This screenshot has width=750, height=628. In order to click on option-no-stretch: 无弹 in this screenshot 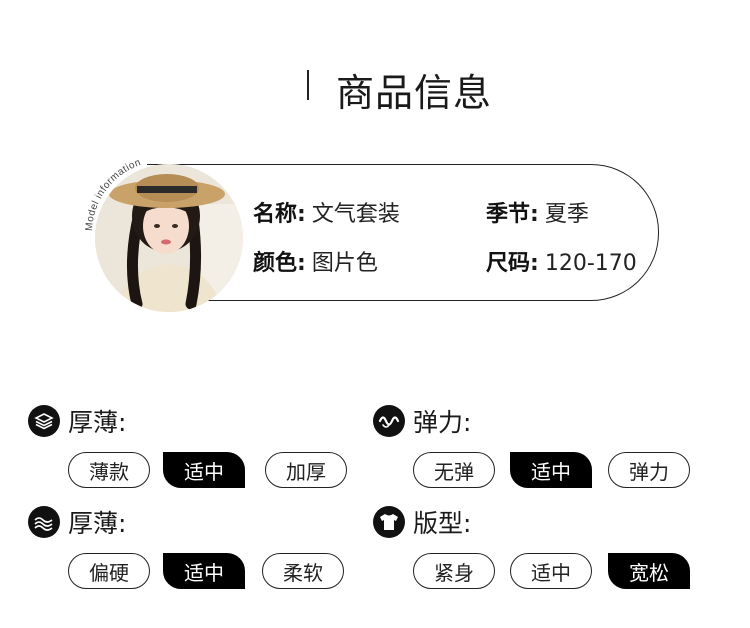, I will do `click(454, 470)`.